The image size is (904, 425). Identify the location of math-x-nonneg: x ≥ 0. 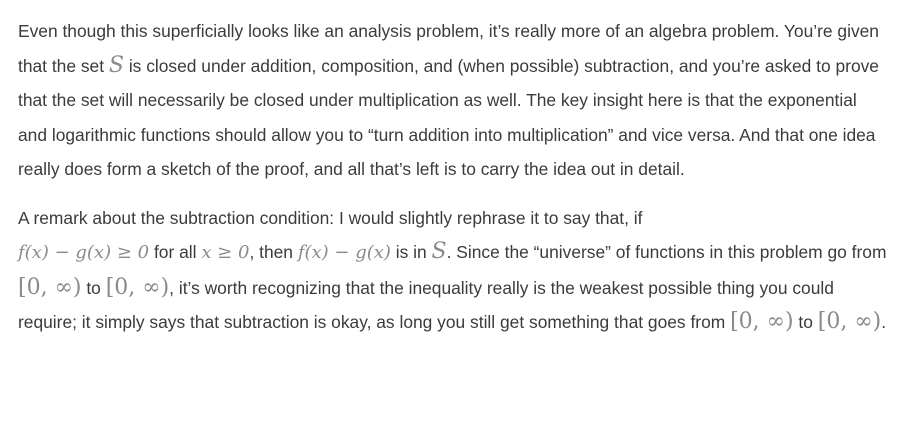
(225, 252).